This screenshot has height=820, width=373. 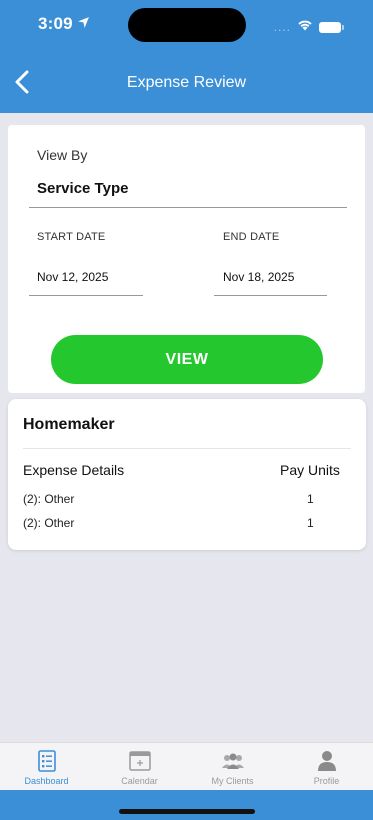 I want to click on end-date-label: END DATE, so click(x=251, y=237).